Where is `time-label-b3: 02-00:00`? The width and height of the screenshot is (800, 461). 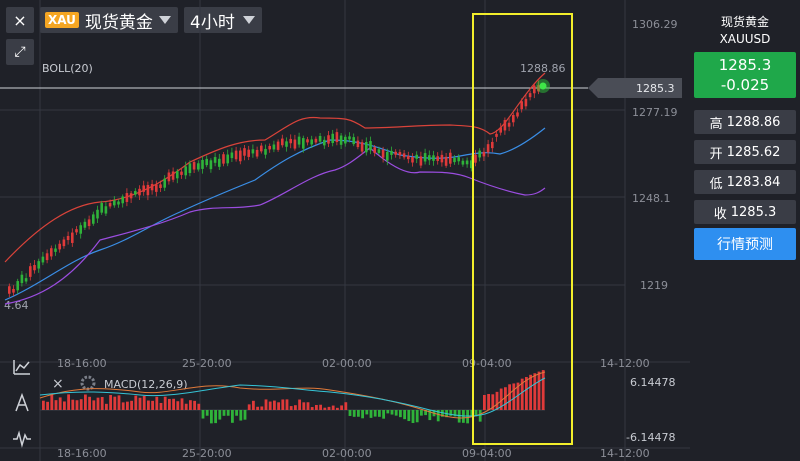 time-label-b3: 02-00:00 is located at coordinates (347, 453).